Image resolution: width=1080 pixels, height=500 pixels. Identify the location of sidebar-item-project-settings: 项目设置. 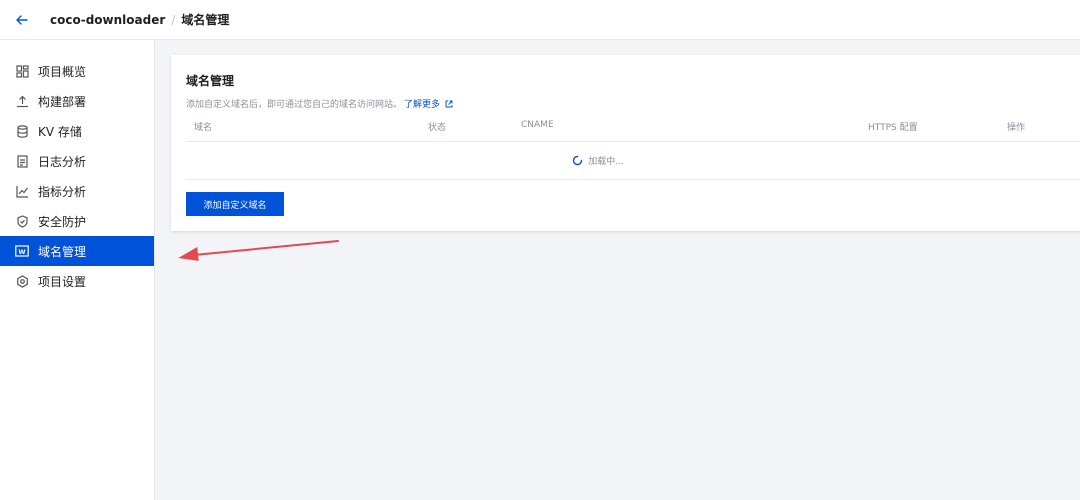
(77, 281).